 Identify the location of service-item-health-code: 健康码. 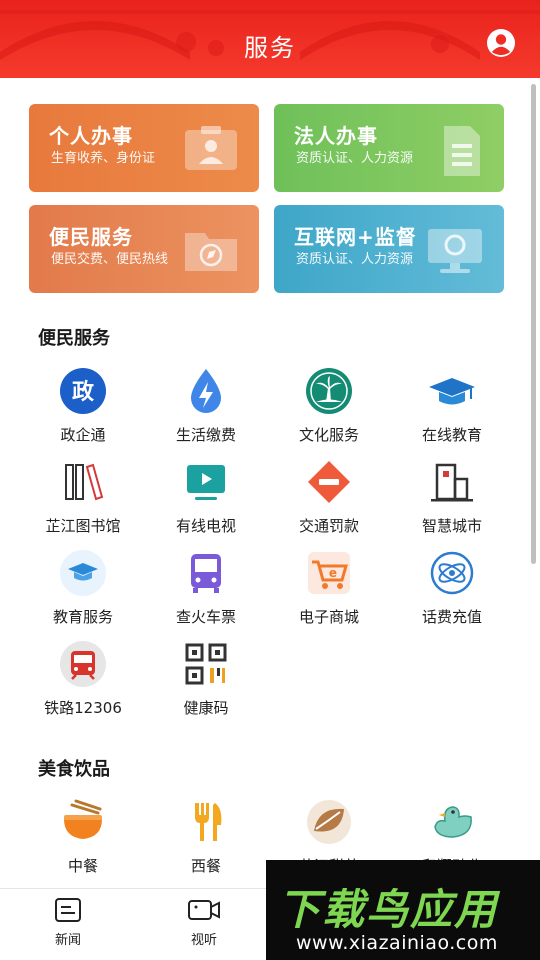
(206, 678).